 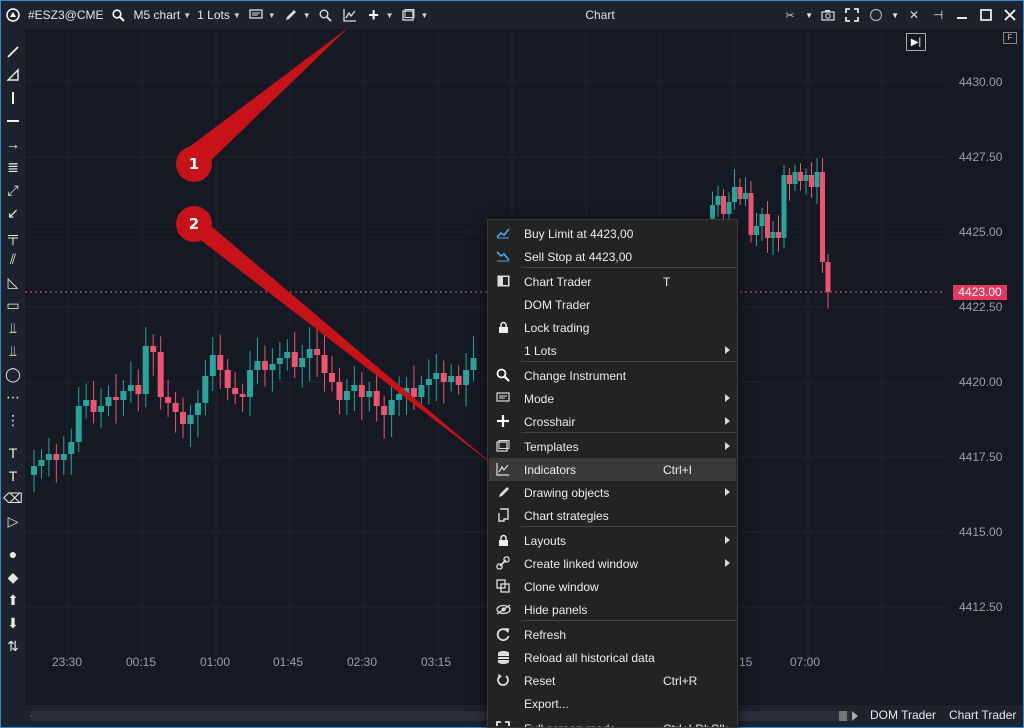 I want to click on callout-badge-1: 1, so click(x=194, y=164).